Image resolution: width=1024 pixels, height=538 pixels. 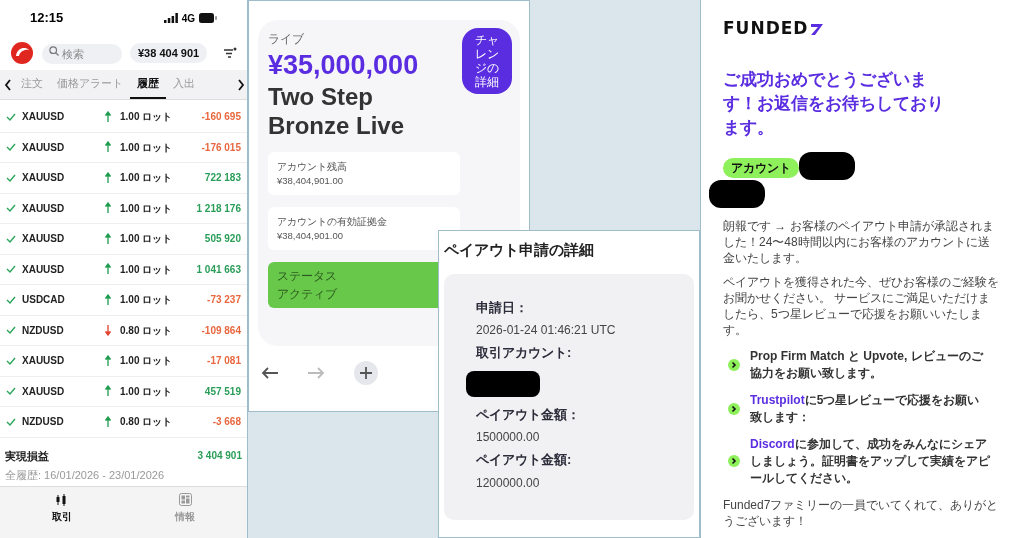 I want to click on trade-row: XAUUSD 1.00 ロット 505 920, so click(x=123, y=239).